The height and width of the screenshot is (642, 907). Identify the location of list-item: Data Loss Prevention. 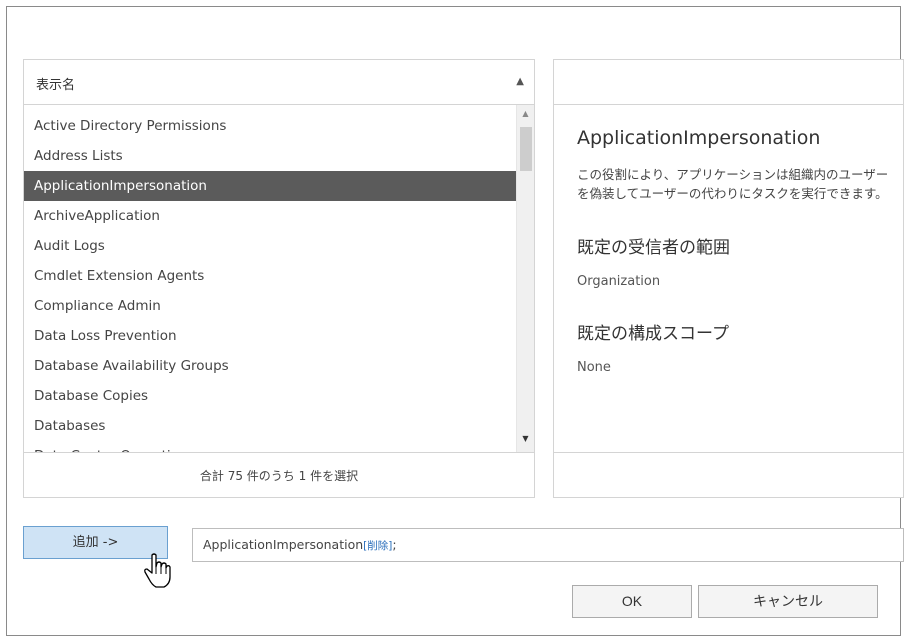
(270, 336).